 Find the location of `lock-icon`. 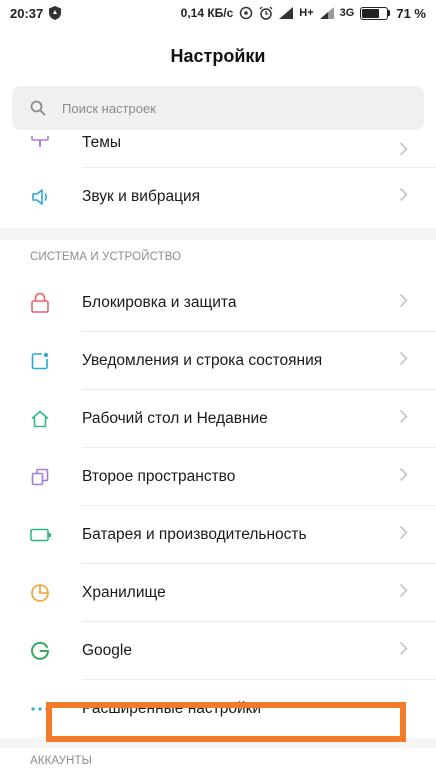

lock-icon is located at coordinates (40, 303).